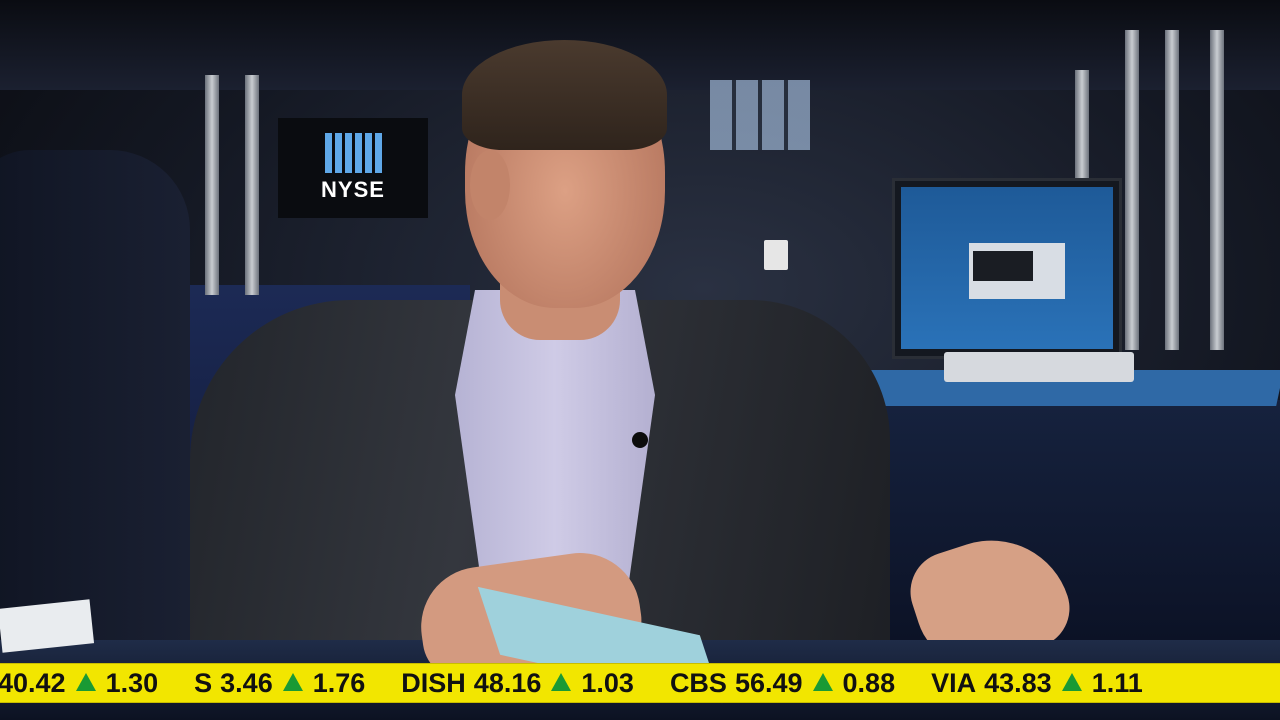 The height and width of the screenshot is (720, 1280). I want to click on subject-hair, so click(564, 95).